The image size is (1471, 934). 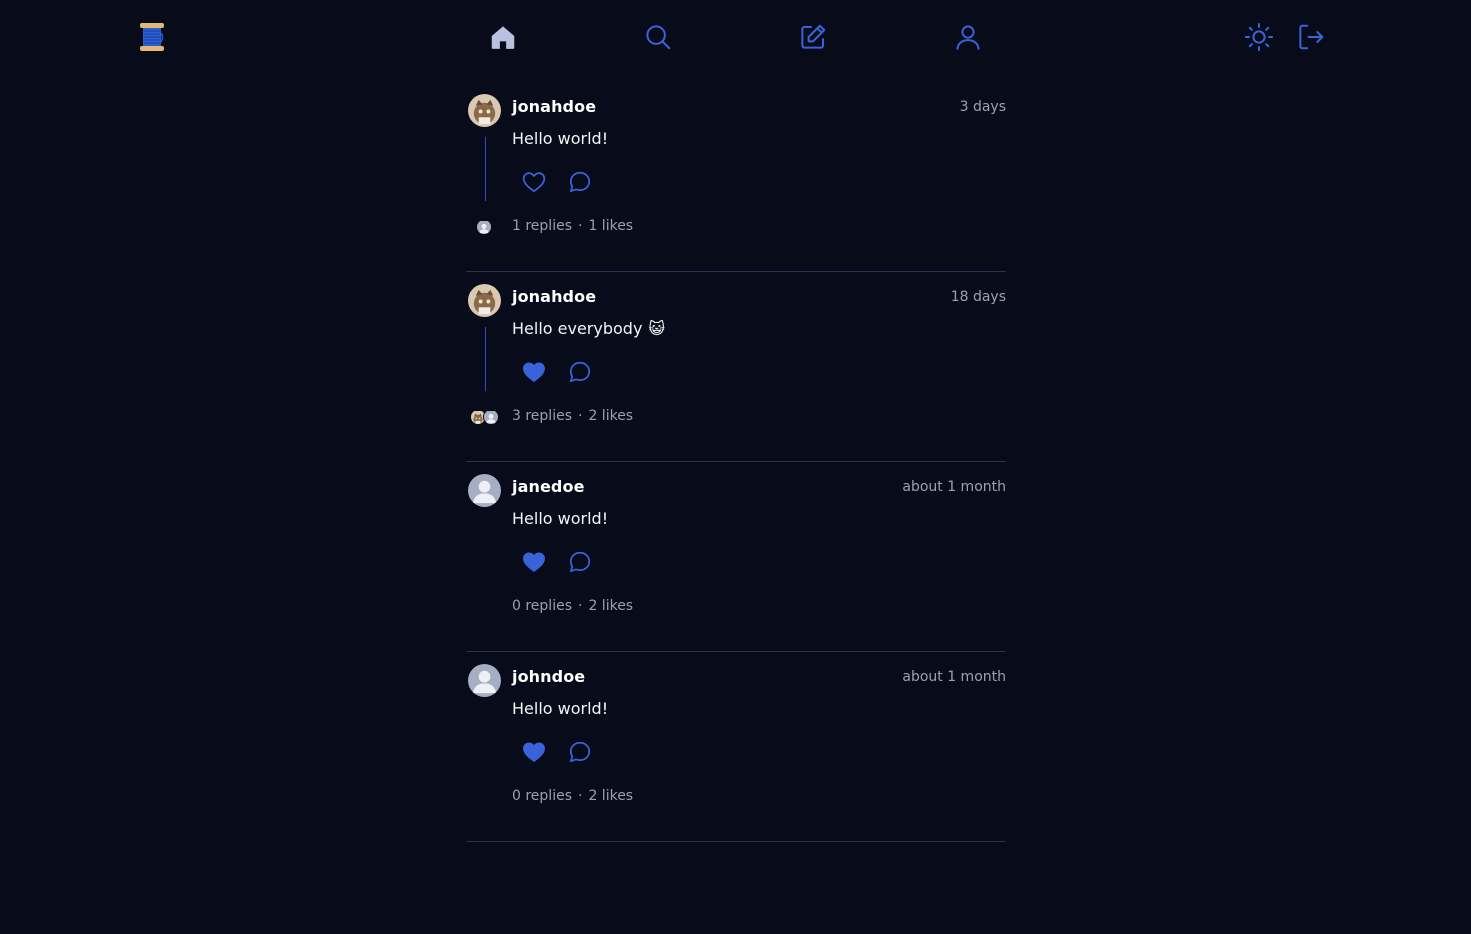 I want to click on user-icon, so click(x=968, y=37).